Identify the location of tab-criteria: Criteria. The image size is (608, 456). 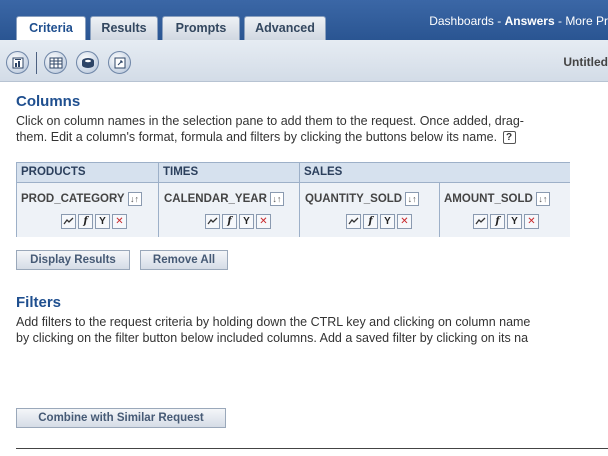
(51, 29).